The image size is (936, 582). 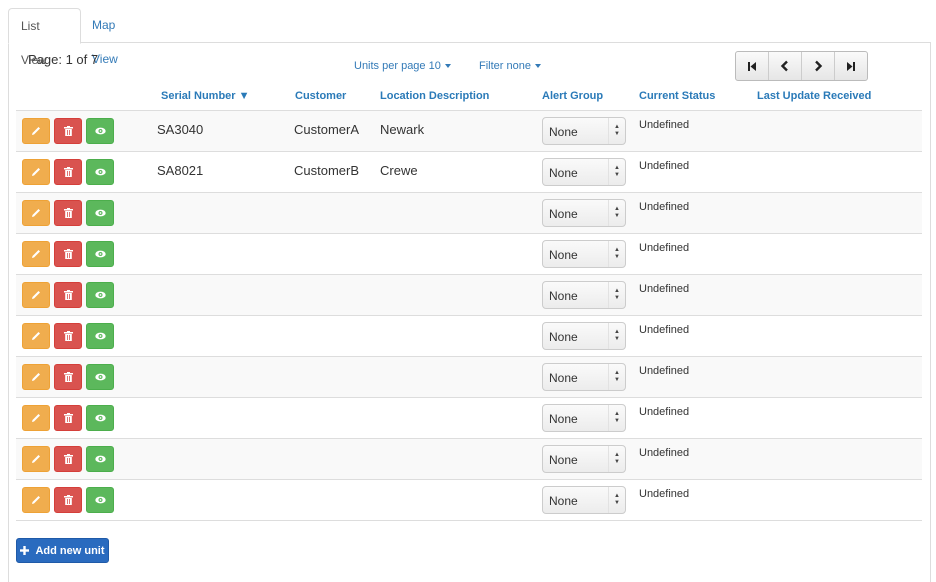 I want to click on last-page-button, so click(x=851, y=66).